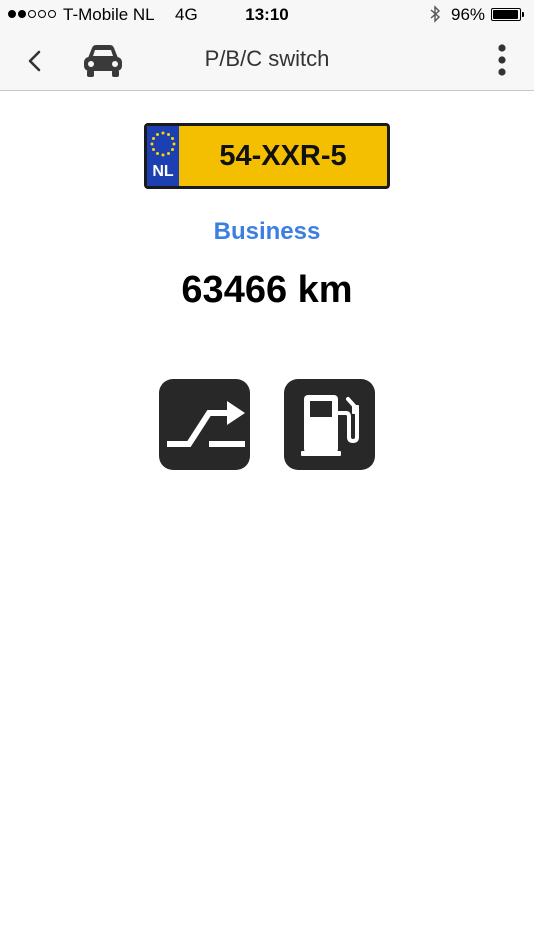 This screenshot has height=950, width=534. I want to click on fuel-pump-icon, so click(330, 425).